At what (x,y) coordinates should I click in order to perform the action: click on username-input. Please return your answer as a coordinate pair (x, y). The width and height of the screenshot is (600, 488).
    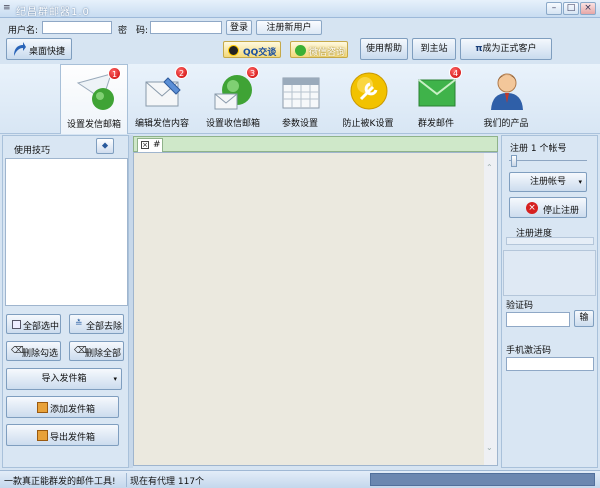
    Looking at the image, I should click on (77, 27).